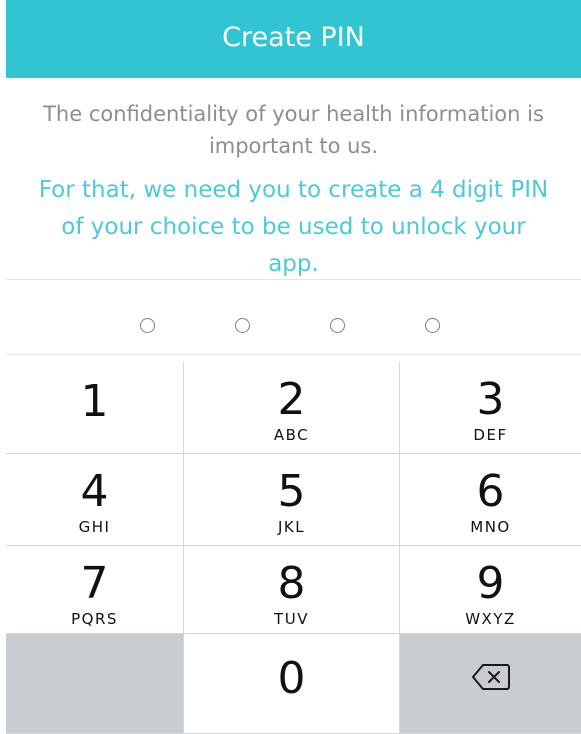 The width and height of the screenshot is (581, 734). I want to click on key-1: 1, so click(95, 408).